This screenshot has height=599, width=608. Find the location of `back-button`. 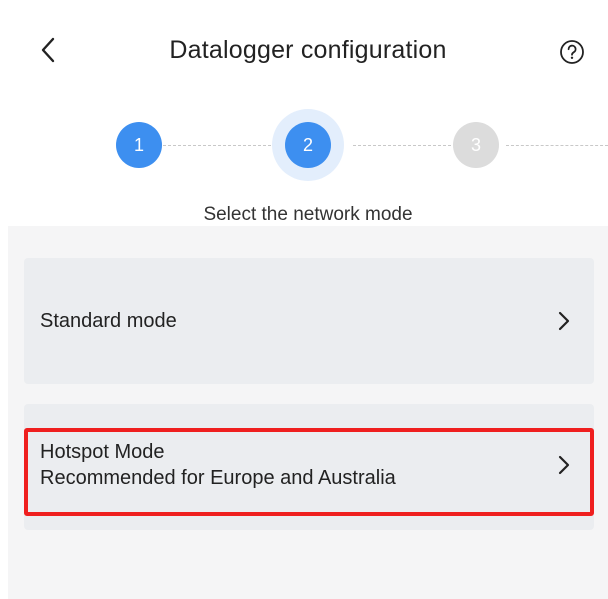

back-button is located at coordinates (48, 50).